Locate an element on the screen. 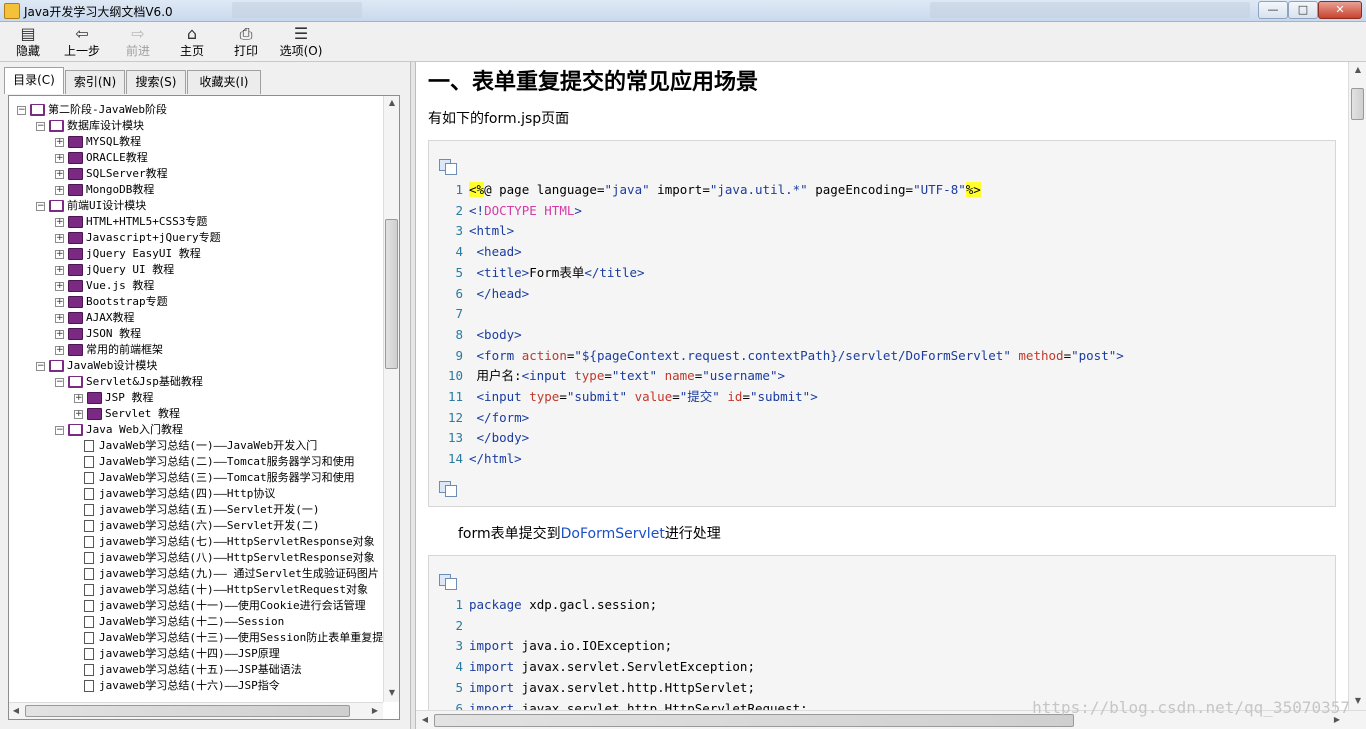 The height and width of the screenshot is (729, 1366). tree-item: javaweb学习总结(十五)——JSP基础语法 is located at coordinates (188, 670).